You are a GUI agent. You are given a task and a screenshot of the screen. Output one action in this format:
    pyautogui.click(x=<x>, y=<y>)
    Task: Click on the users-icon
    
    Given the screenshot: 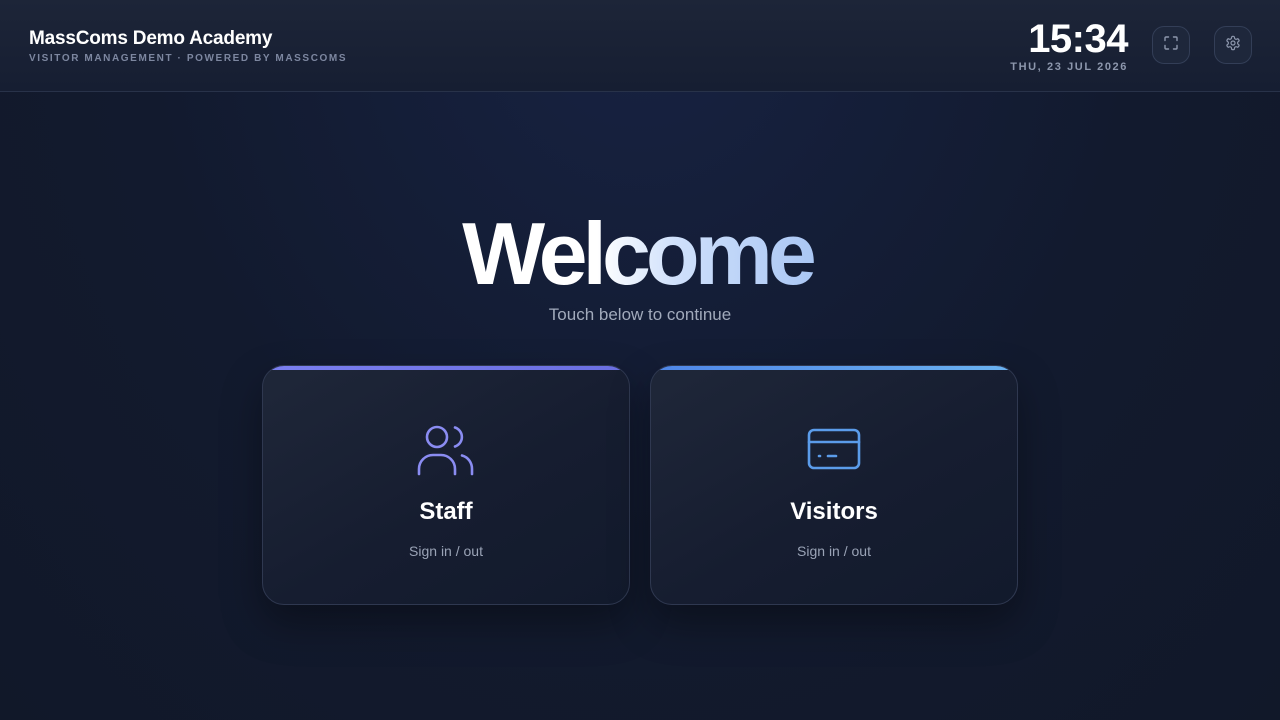 What is the action you would take?
    pyautogui.click(x=446, y=450)
    